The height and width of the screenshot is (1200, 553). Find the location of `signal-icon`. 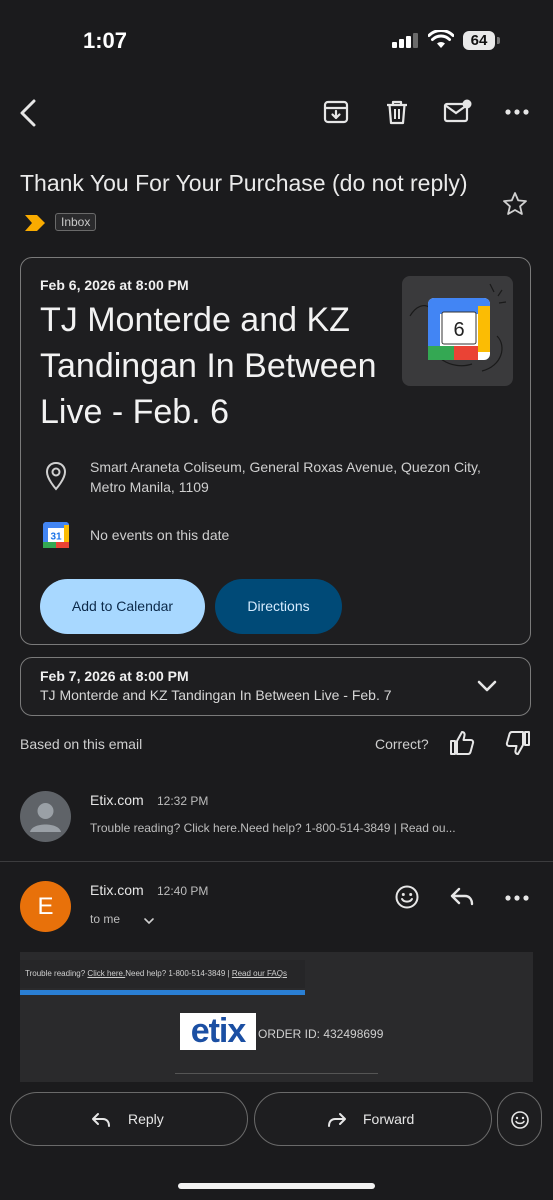

signal-icon is located at coordinates (406, 40).